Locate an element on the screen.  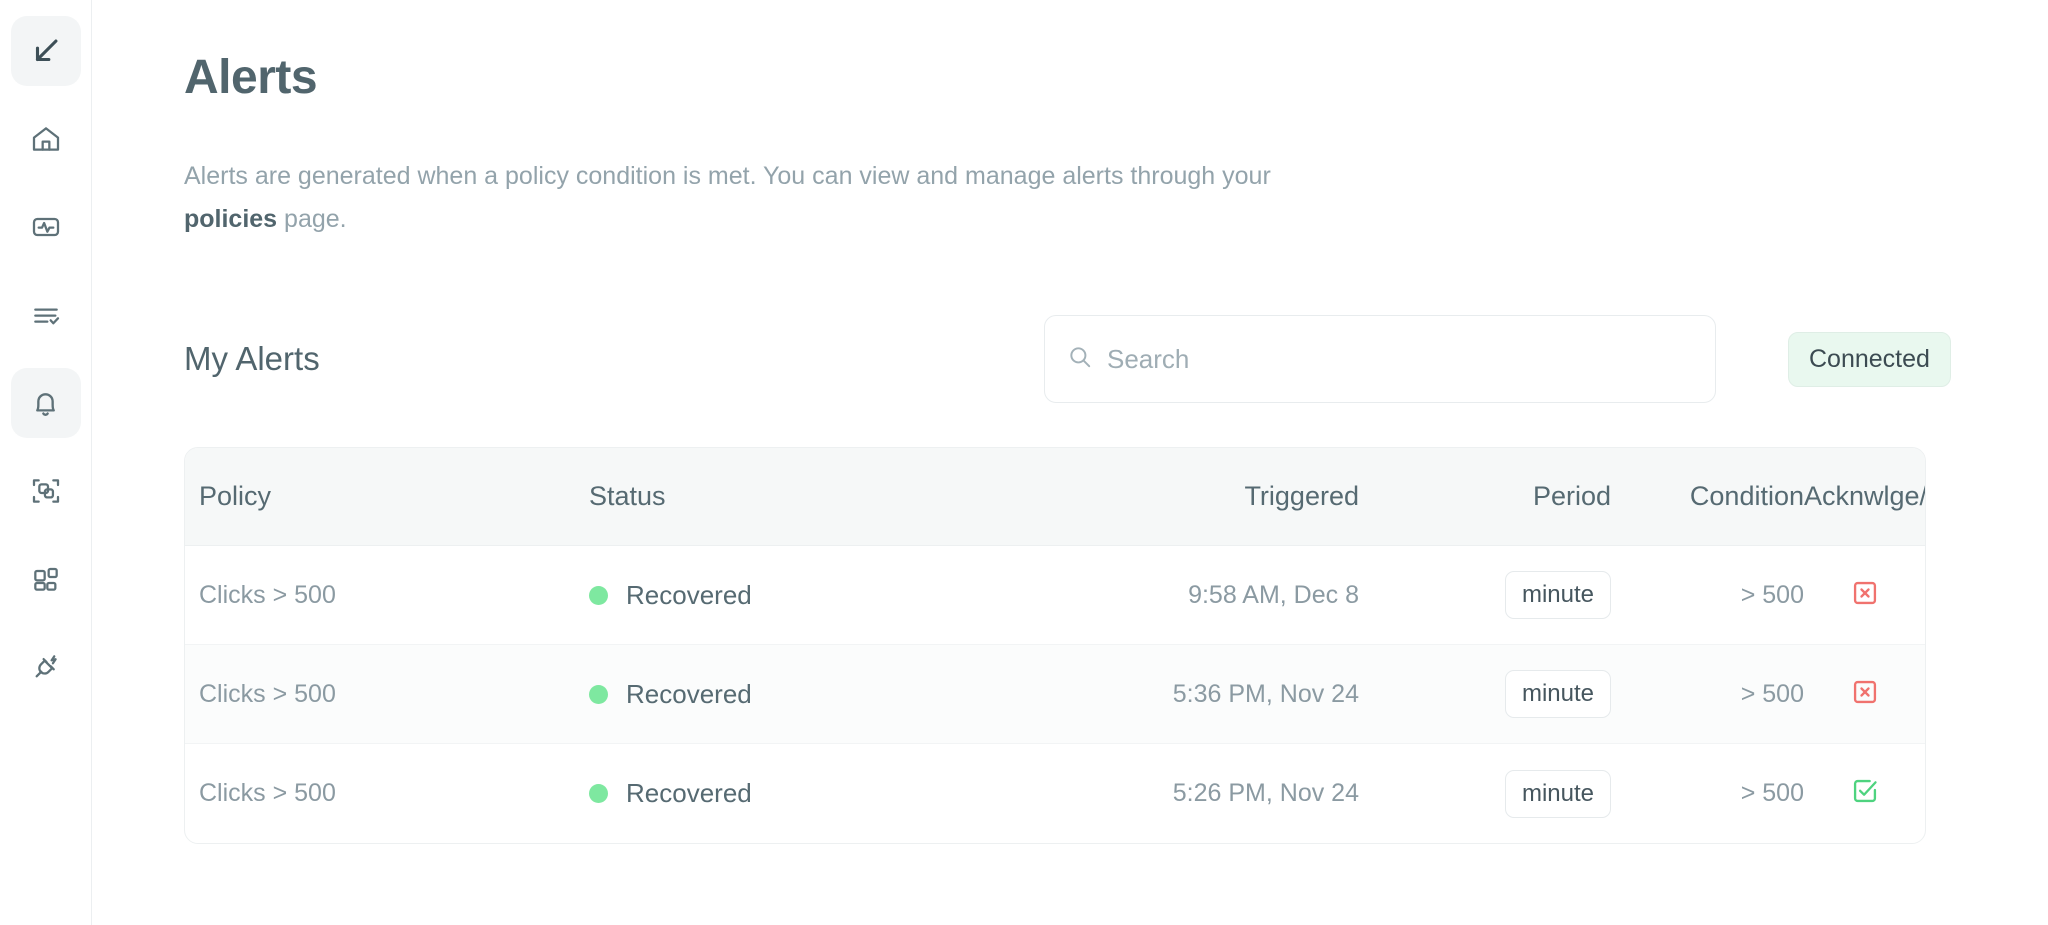
search-box is located at coordinates (1380, 359).